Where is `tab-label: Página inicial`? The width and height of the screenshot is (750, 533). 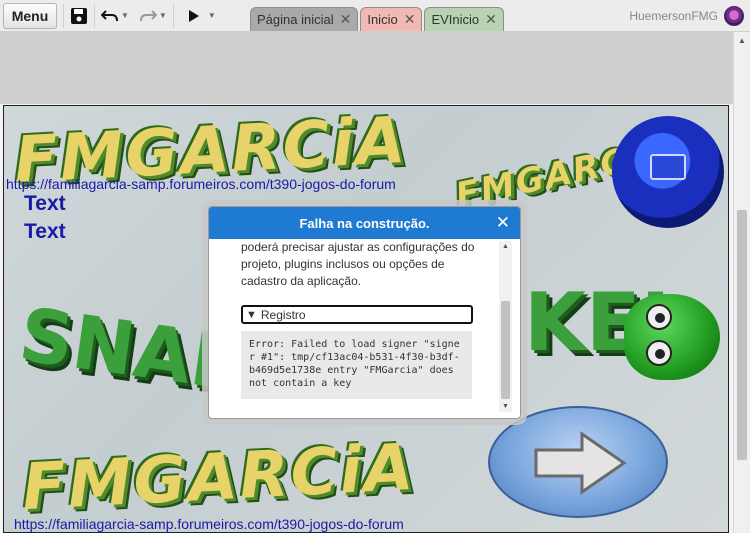
tab-label: Página inicial is located at coordinates (295, 19).